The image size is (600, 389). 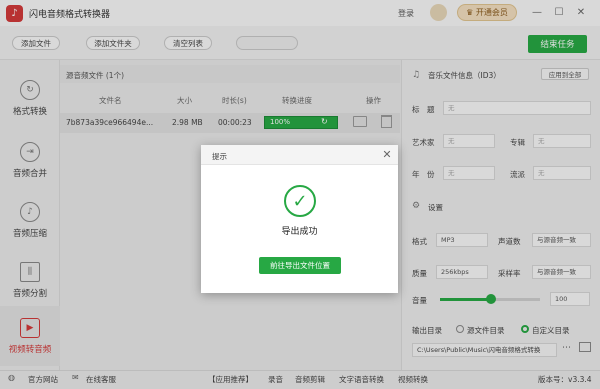 I want to click on open-export-location-button: 前往导出文件位置, so click(x=300, y=265).